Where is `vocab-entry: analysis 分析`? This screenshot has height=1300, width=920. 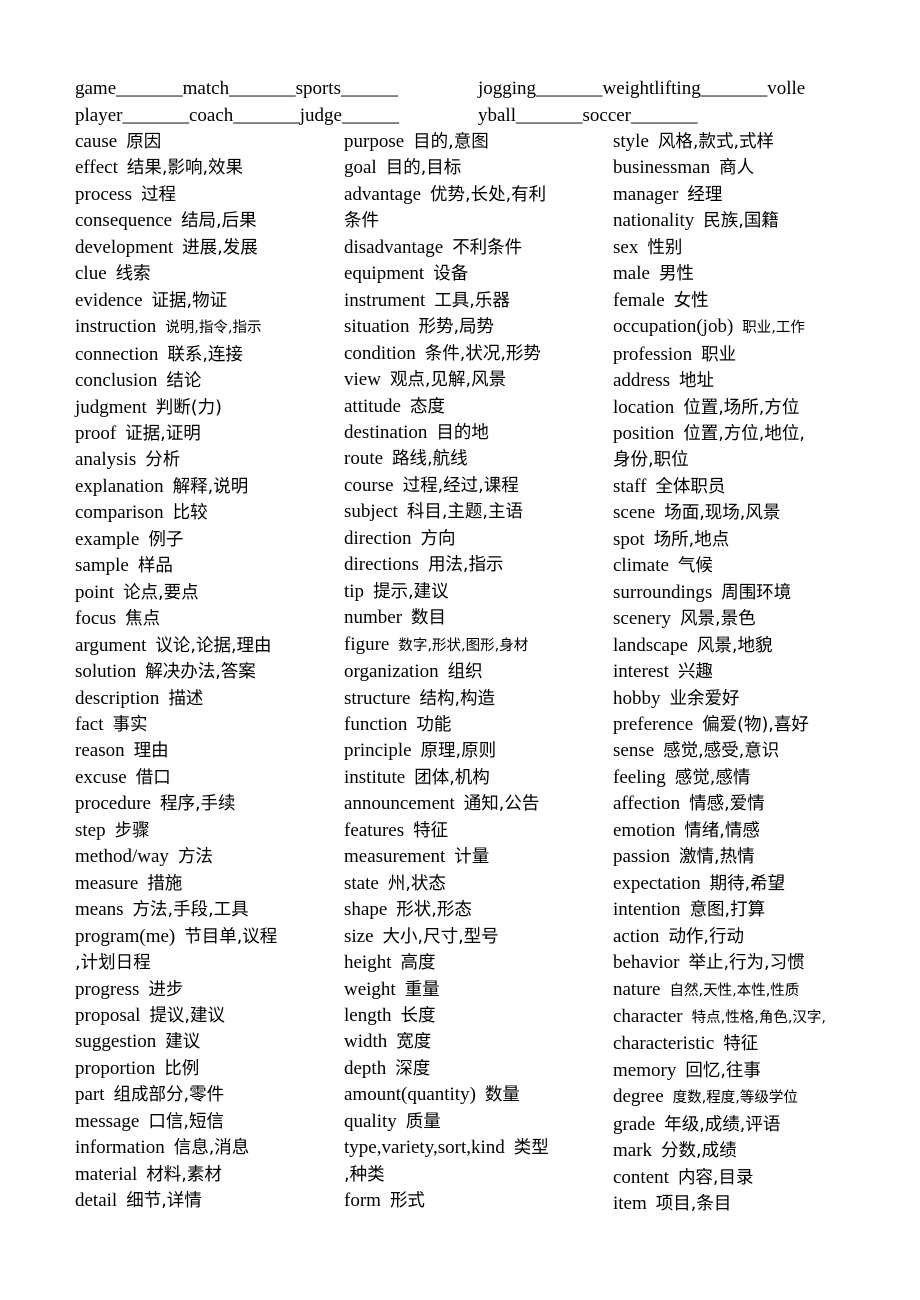 vocab-entry: analysis 分析 is located at coordinates (206, 460).